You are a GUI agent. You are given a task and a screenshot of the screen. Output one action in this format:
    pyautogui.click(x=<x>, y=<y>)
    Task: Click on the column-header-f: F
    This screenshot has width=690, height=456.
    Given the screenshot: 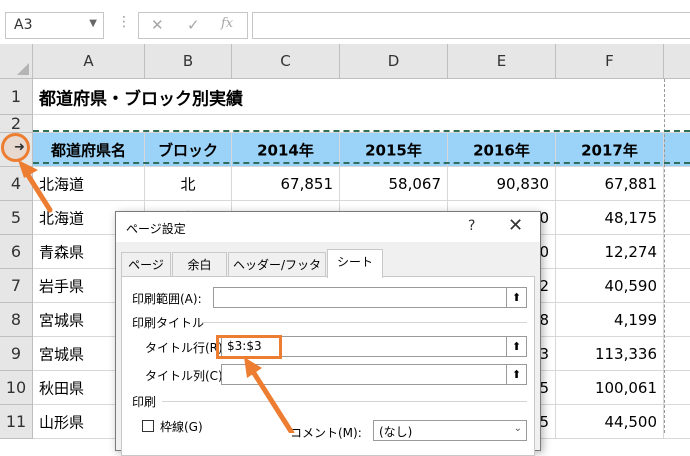 What is the action you would take?
    pyautogui.click(x=610, y=61)
    